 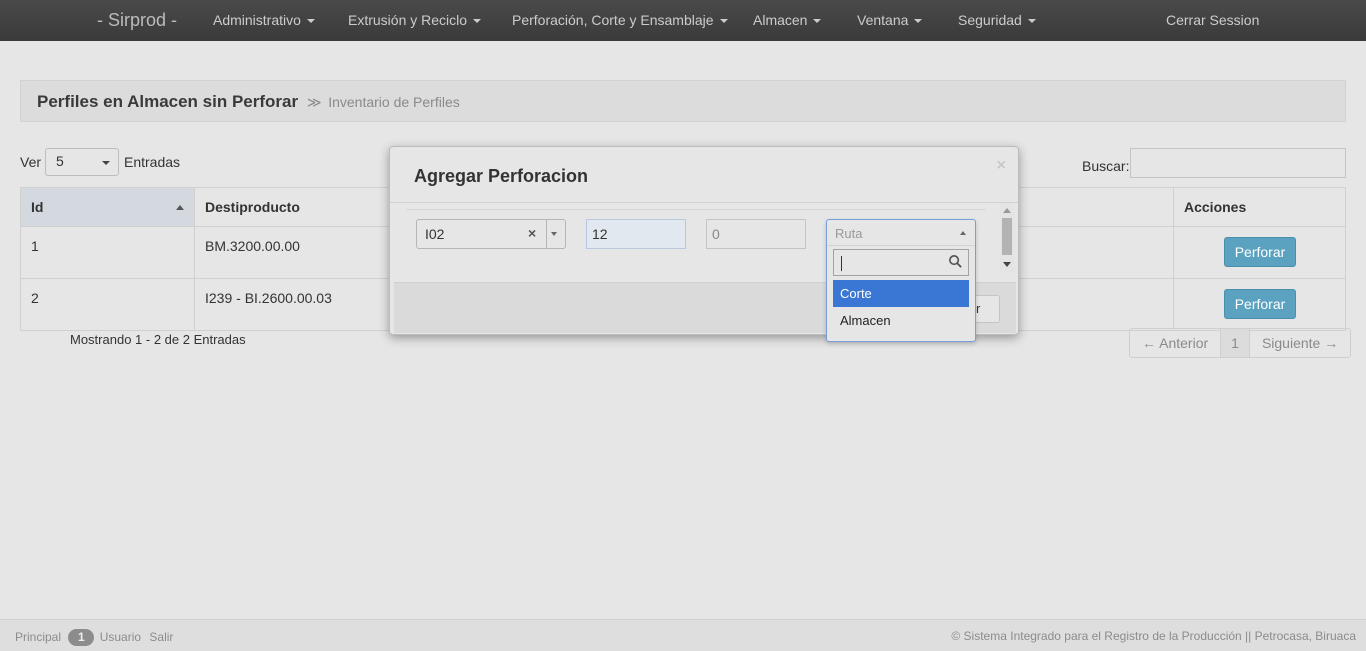 What do you see at coordinates (1300, 343) in the screenshot?
I see `pagination-next: Siguiente →` at bounding box center [1300, 343].